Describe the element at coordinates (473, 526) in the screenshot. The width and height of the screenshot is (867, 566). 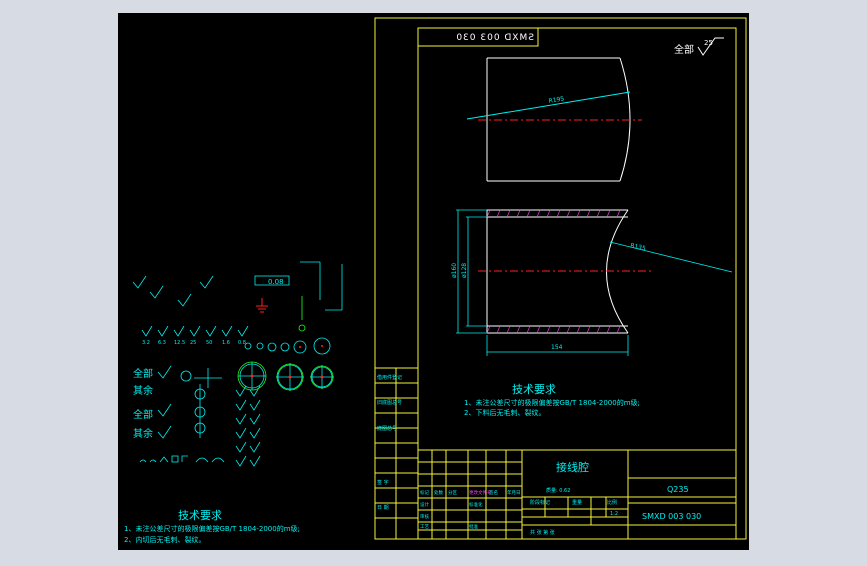
I see `sign-row-10: 批准` at that location.